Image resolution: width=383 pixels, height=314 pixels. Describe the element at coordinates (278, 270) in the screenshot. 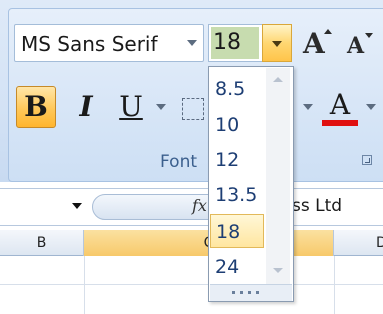

I see `scroll-down-icon` at that location.